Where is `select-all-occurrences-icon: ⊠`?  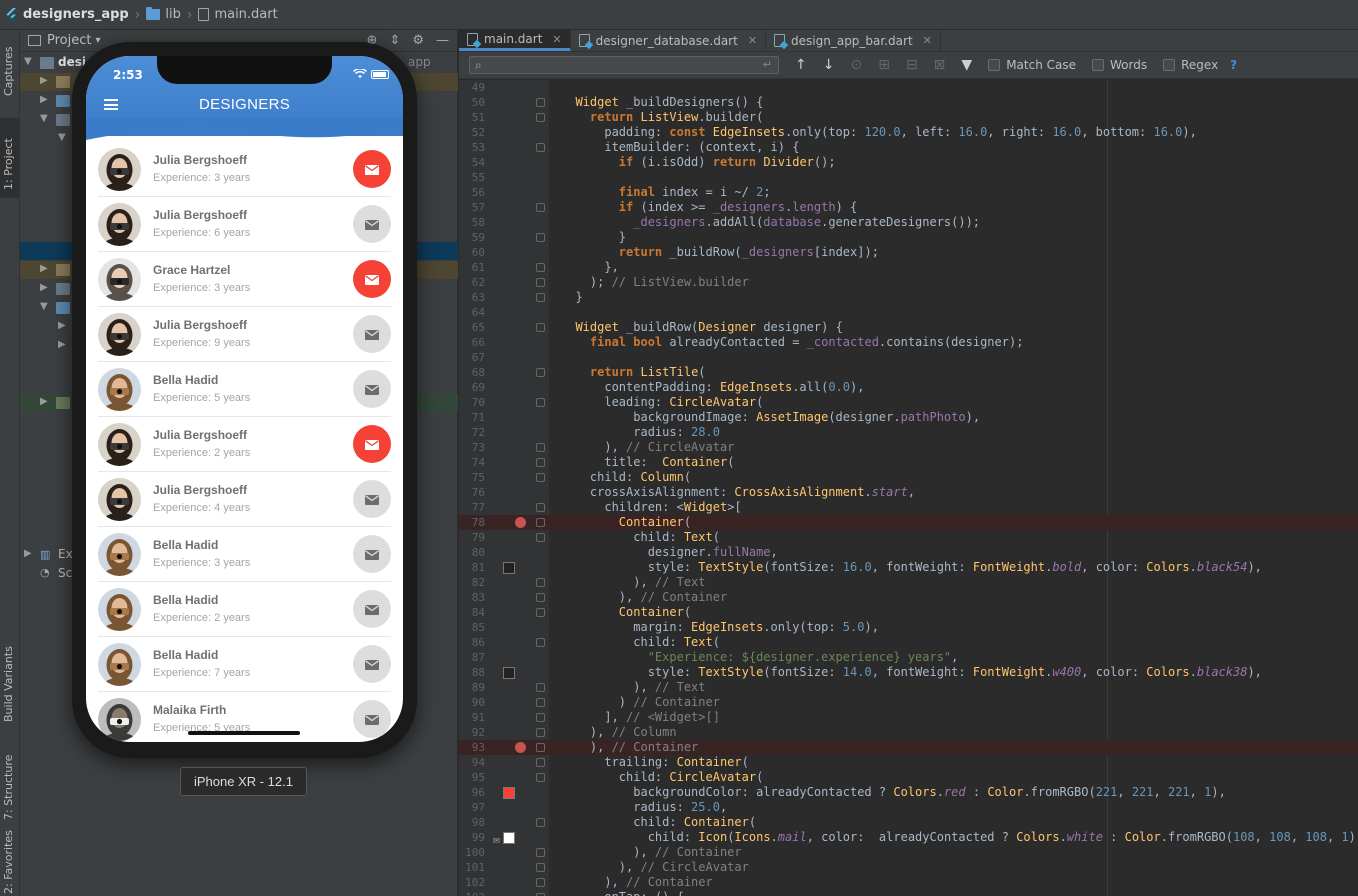
select-all-occurrences-icon: ⊠ is located at coordinates (940, 65).